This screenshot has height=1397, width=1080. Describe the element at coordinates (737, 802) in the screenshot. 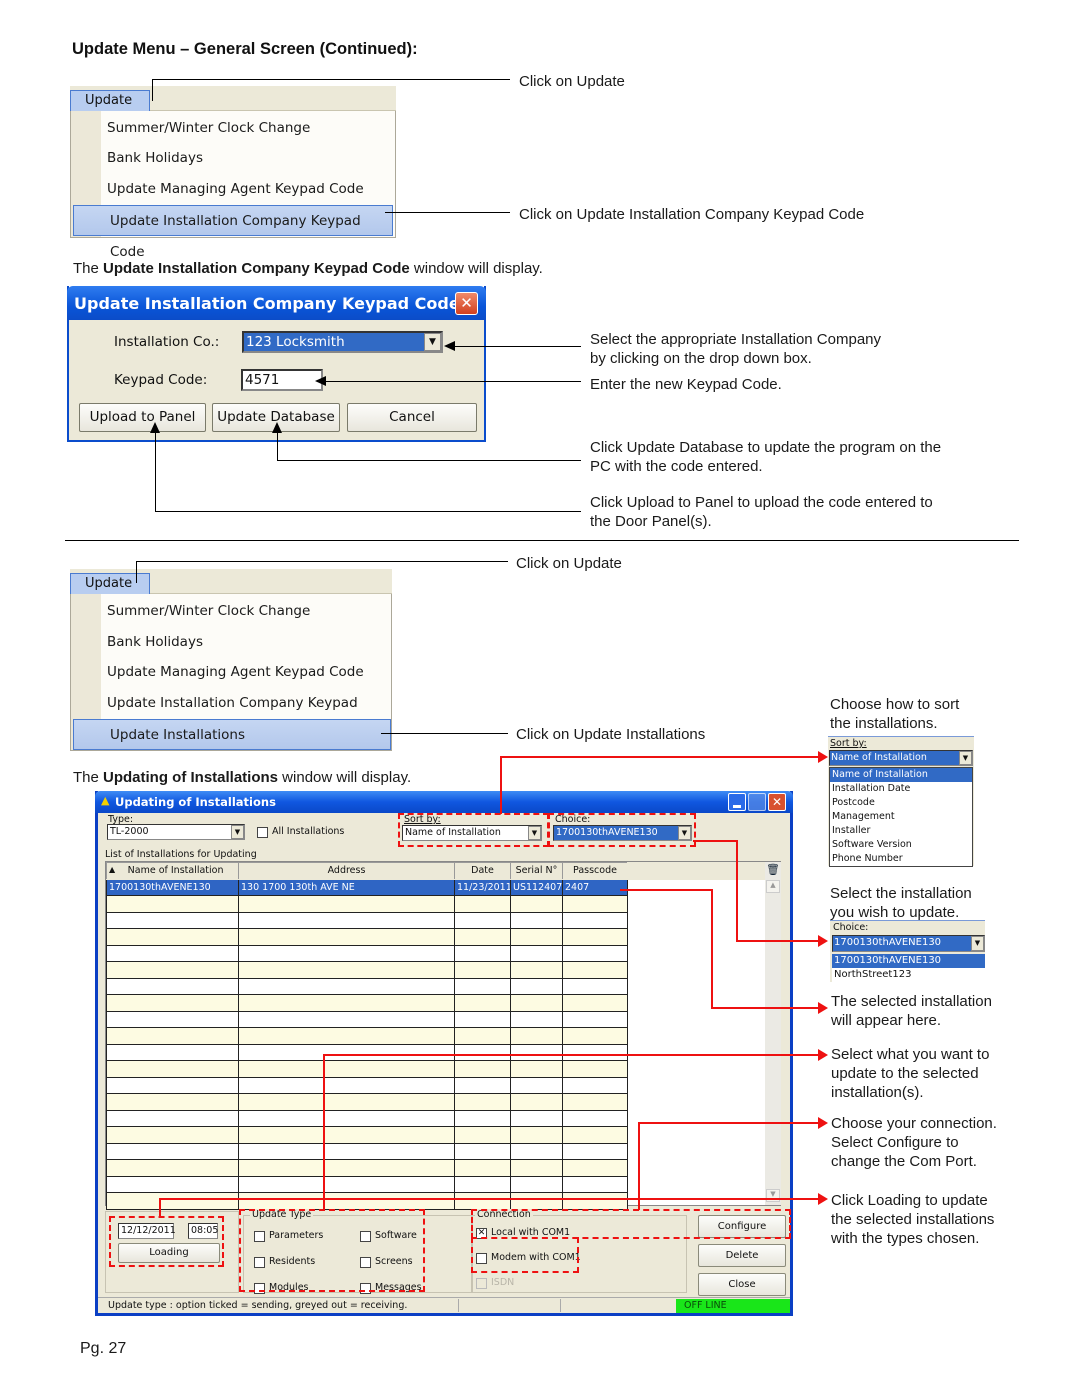

I see `minimize-icon` at that location.